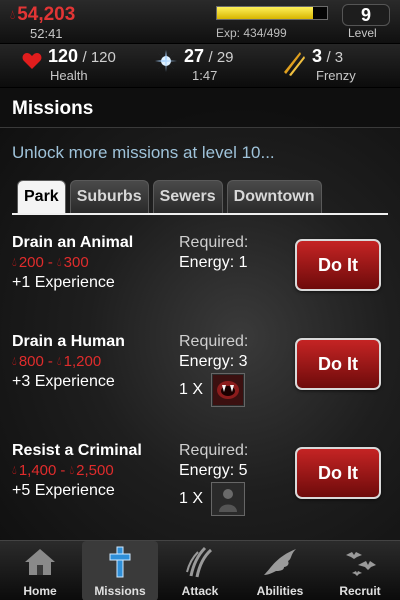  What do you see at coordinates (228, 499) in the screenshot?
I see `shadow-figure-icon` at bounding box center [228, 499].